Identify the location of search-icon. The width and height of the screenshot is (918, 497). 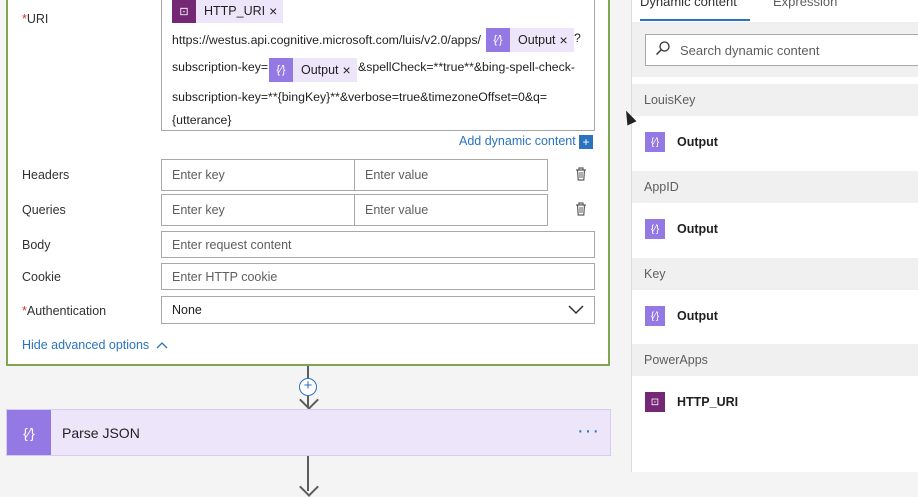
(663, 50).